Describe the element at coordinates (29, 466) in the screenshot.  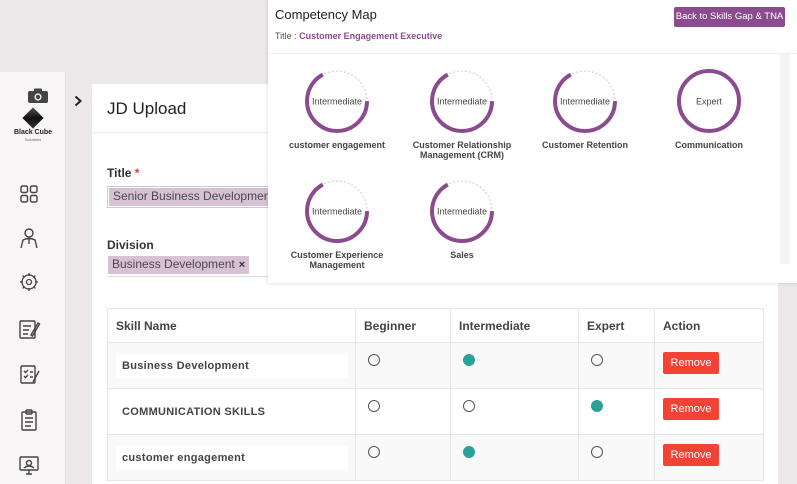
I see `monitor-icon` at that location.